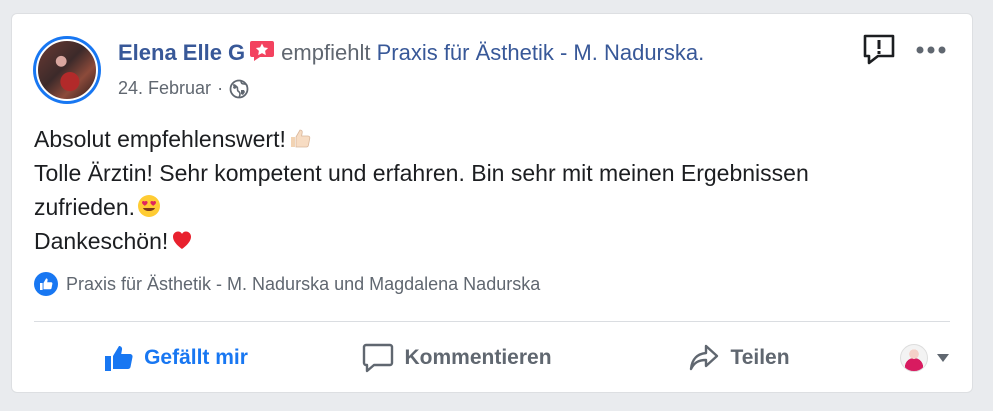  What do you see at coordinates (904, 50) in the screenshot?
I see `post-top-actions` at bounding box center [904, 50].